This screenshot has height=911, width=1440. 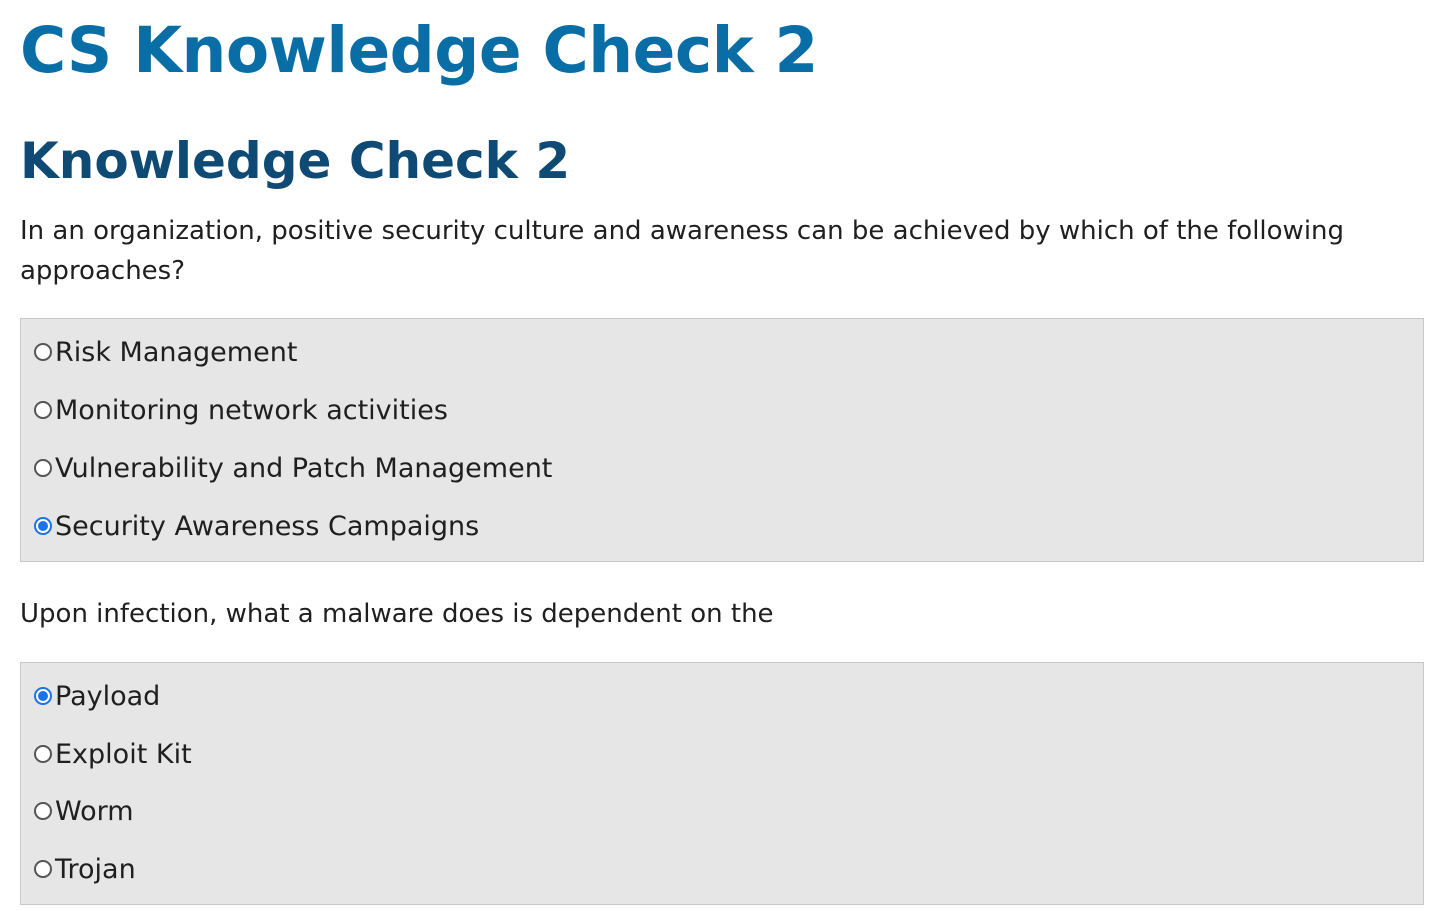 What do you see at coordinates (267, 526) in the screenshot?
I see `option-label: Security Awareness Campaigns` at bounding box center [267, 526].